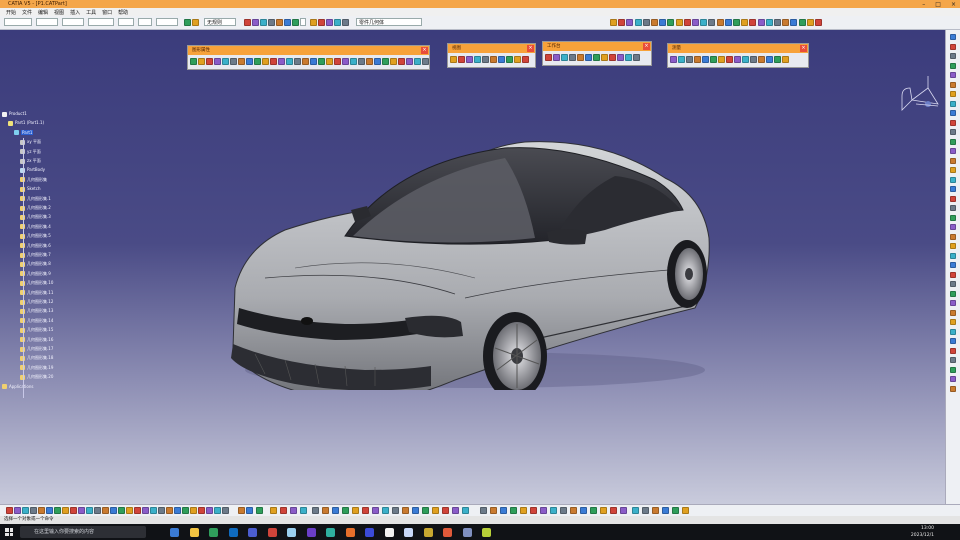 Image resolution: width=960 pixels, height=540 pixels. What do you see at coordinates (36, 357) in the screenshot?
I see `tree-node: 几何图形集.18` at bounding box center [36, 357].